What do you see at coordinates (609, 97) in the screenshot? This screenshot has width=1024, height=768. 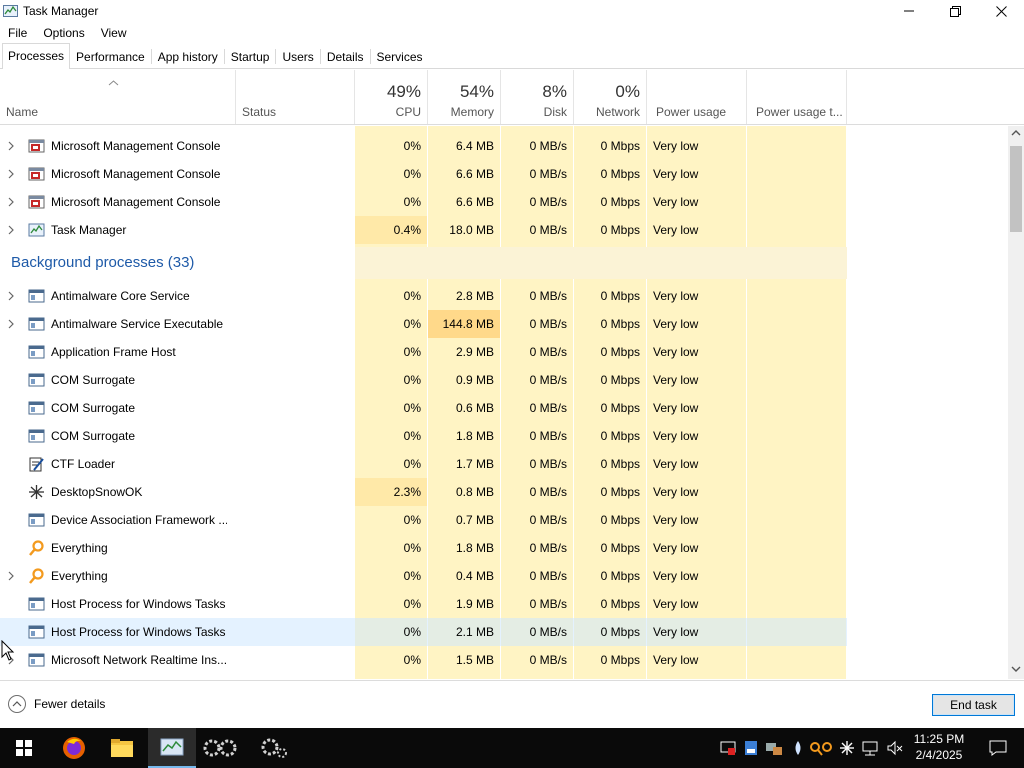 I see `header-network: 0% Network` at bounding box center [609, 97].